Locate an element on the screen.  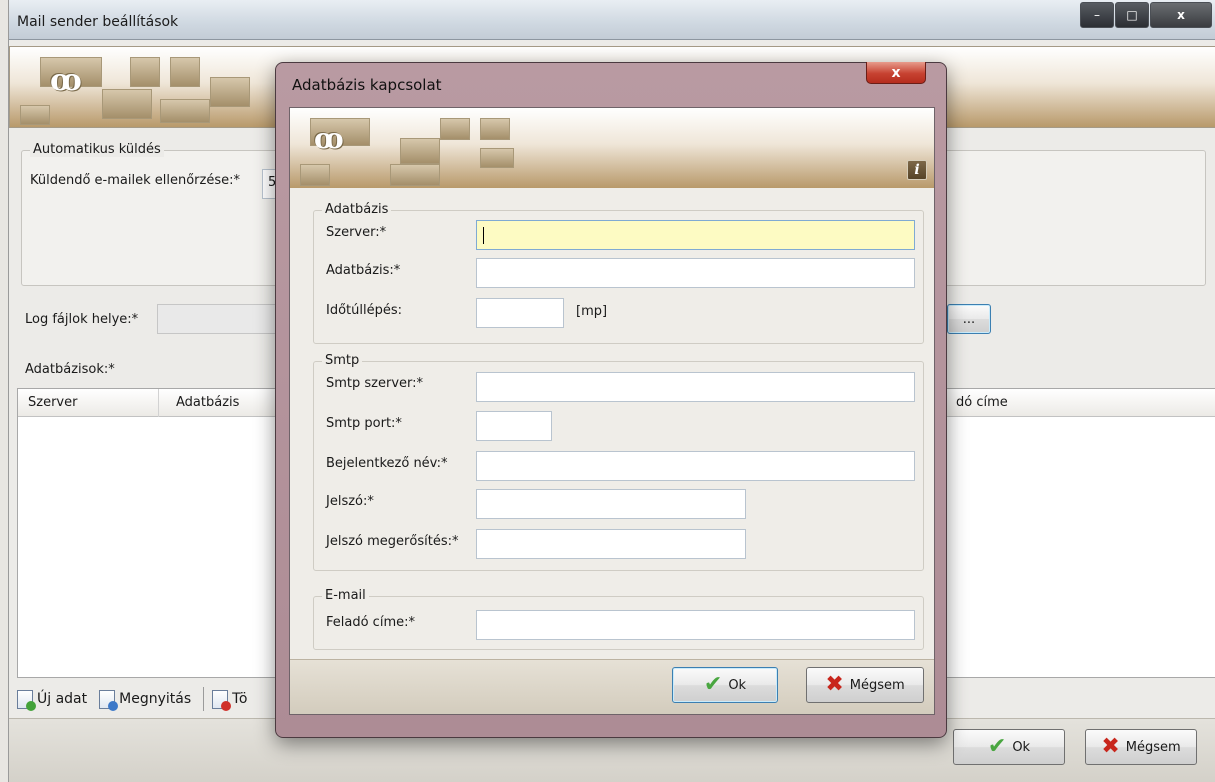
server-label: Szerver:* is located at coordinates (356, 232).